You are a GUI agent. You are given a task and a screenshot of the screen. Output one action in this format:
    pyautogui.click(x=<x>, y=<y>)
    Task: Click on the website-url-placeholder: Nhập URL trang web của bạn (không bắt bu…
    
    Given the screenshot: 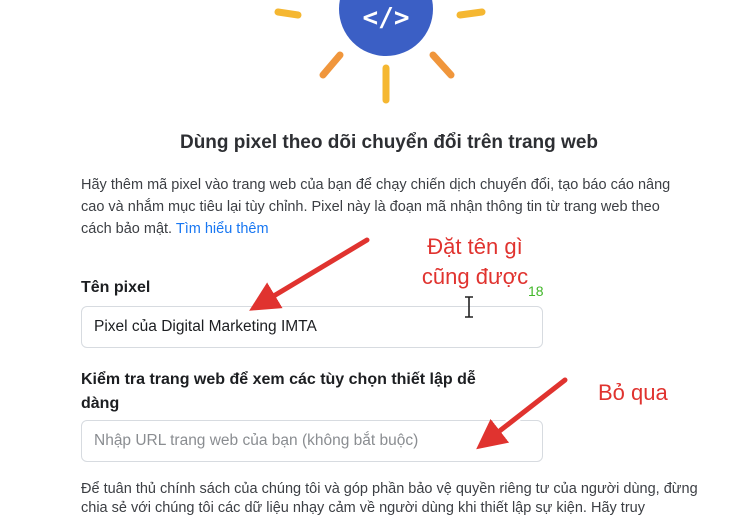 What is the action you would take?
    pyautogui.click(x=256, y=440)
    